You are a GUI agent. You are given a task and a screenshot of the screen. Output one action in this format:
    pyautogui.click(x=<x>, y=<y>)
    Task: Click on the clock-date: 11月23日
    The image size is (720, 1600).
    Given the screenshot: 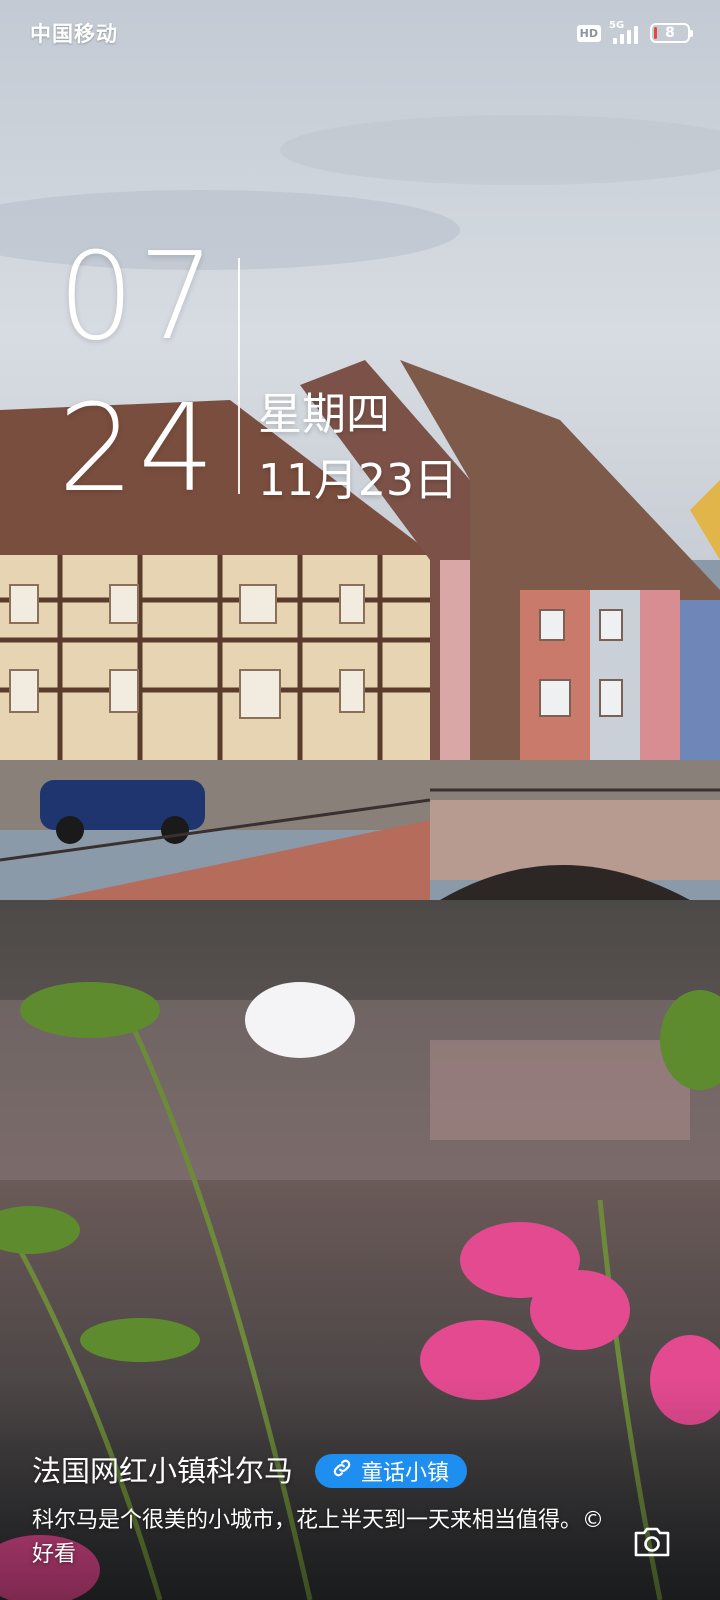 What is the action you would take?
    pyautogui.click(x=358, y=480)
    